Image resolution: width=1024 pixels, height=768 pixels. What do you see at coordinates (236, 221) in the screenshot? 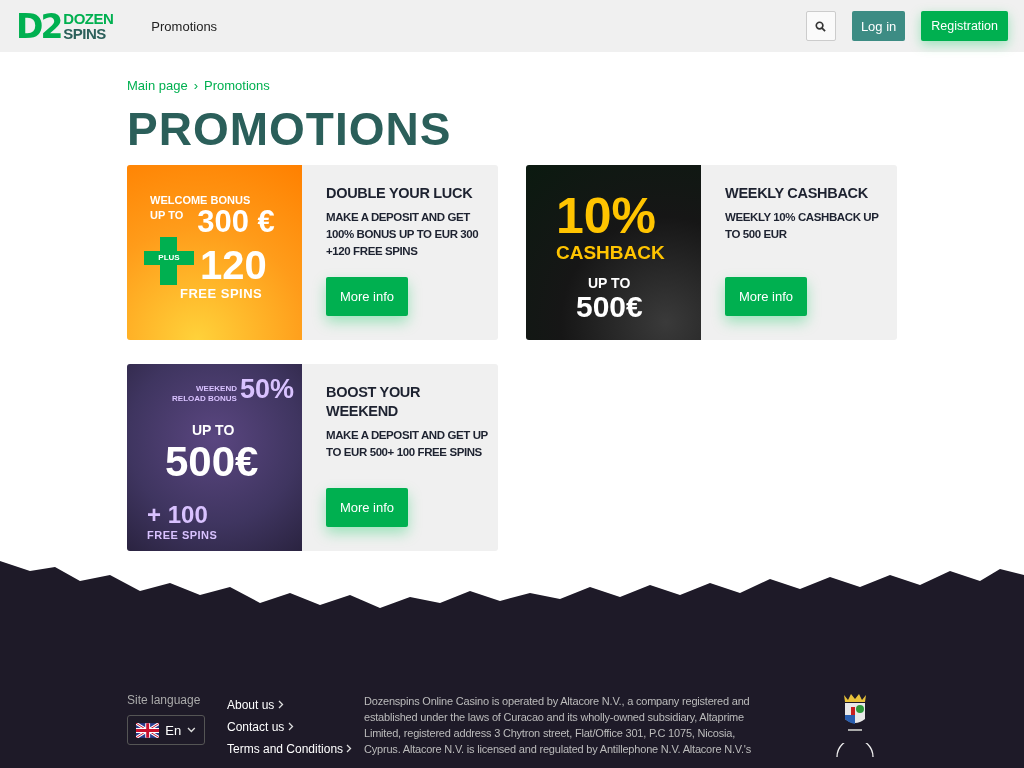
I see `banner-text: 300 €` at bounding box center [236, 221].